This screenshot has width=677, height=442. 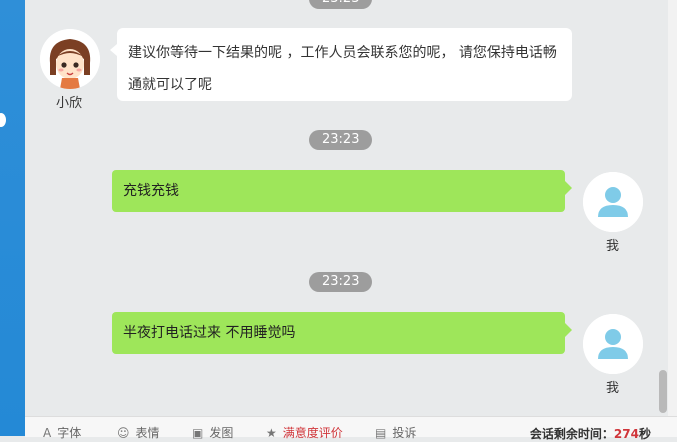 I want to click on font-label: 字体, so click(x=69, y=433).